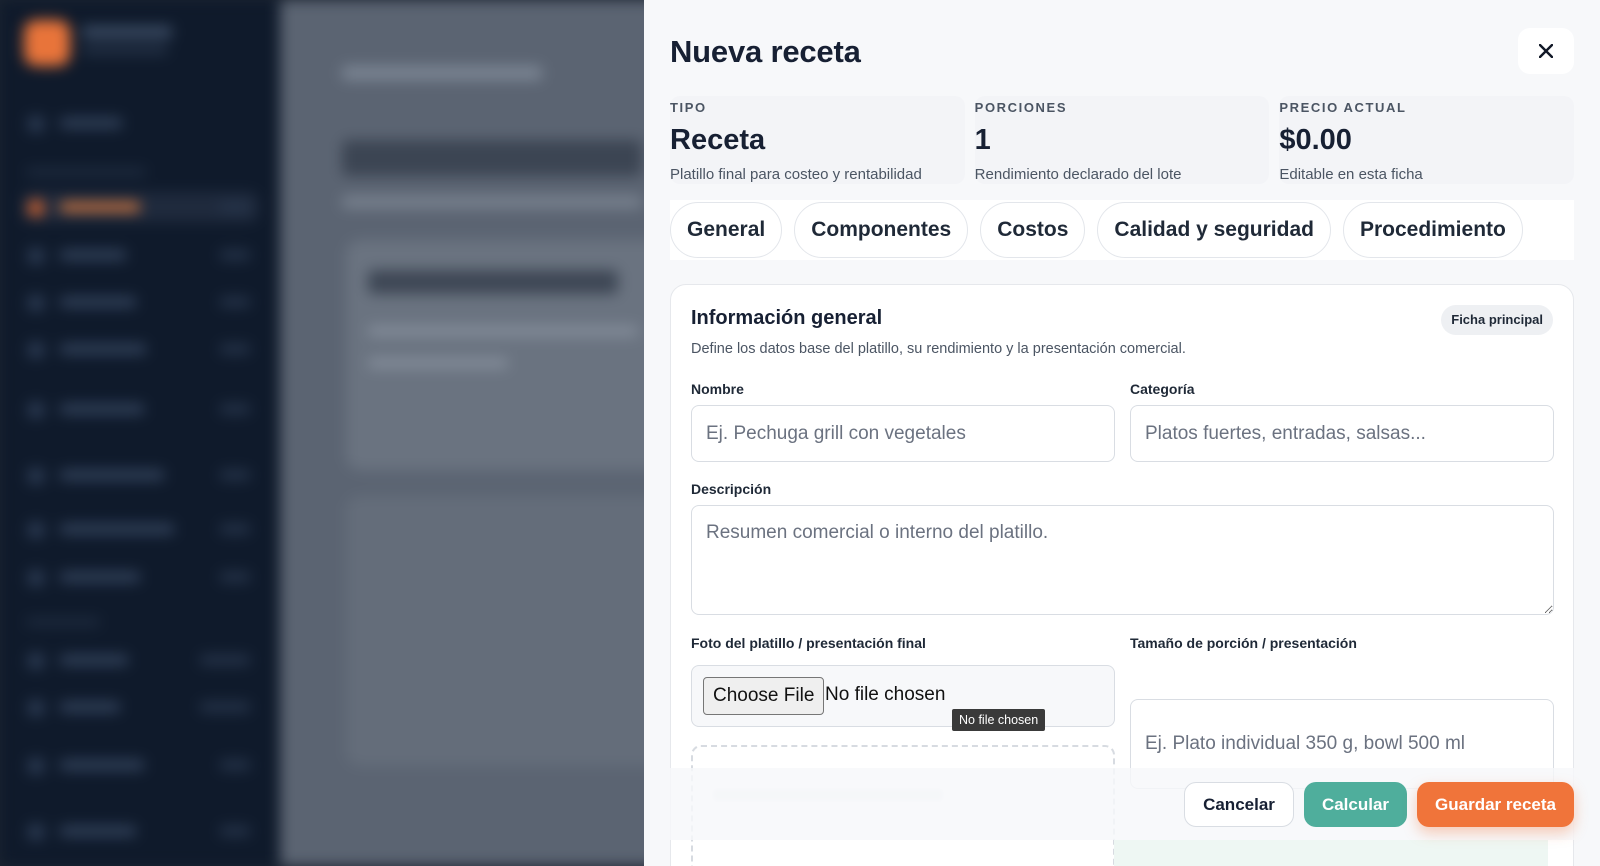 The height and width of the screenshot is (866, 1600). Describe the element at coordinates (1315, 140) in the screenshot. I see `stat-value: $0.00` at that location.